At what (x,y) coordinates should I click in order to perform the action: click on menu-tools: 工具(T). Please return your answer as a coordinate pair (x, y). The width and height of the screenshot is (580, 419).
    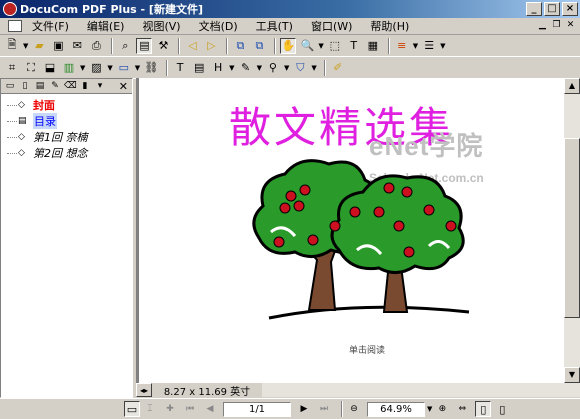
    Looking at the image, I should click on (274, 26).